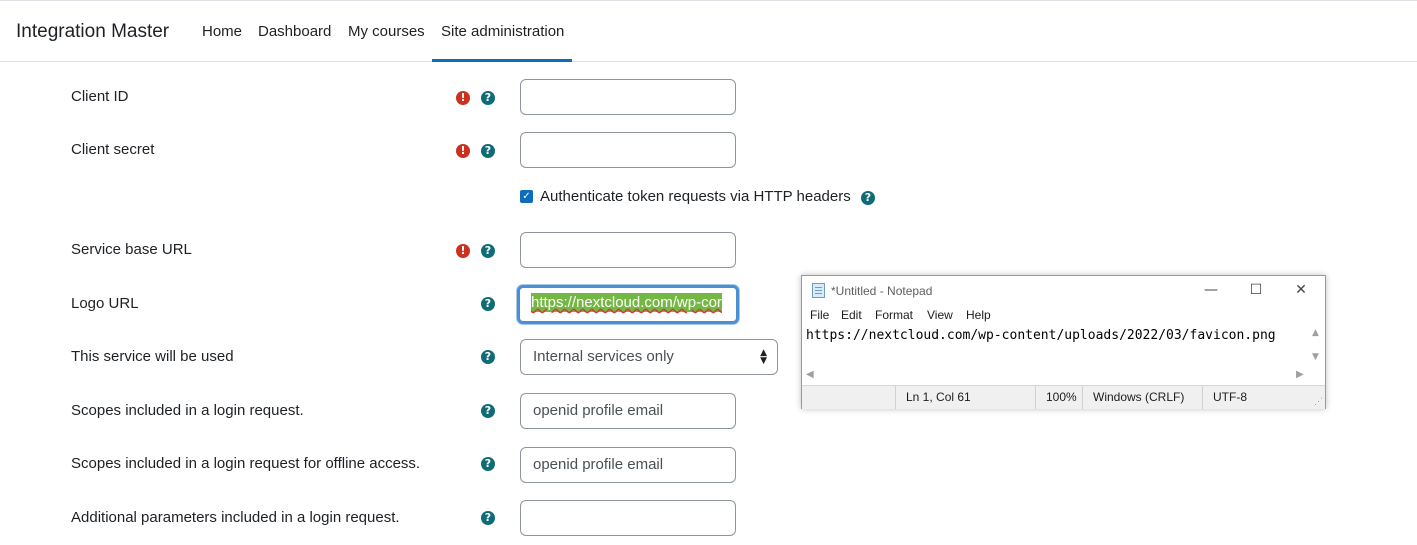  Describe the element at coordinates (894, 315) in the screenshot. I see `menu-format: Format` at that location.